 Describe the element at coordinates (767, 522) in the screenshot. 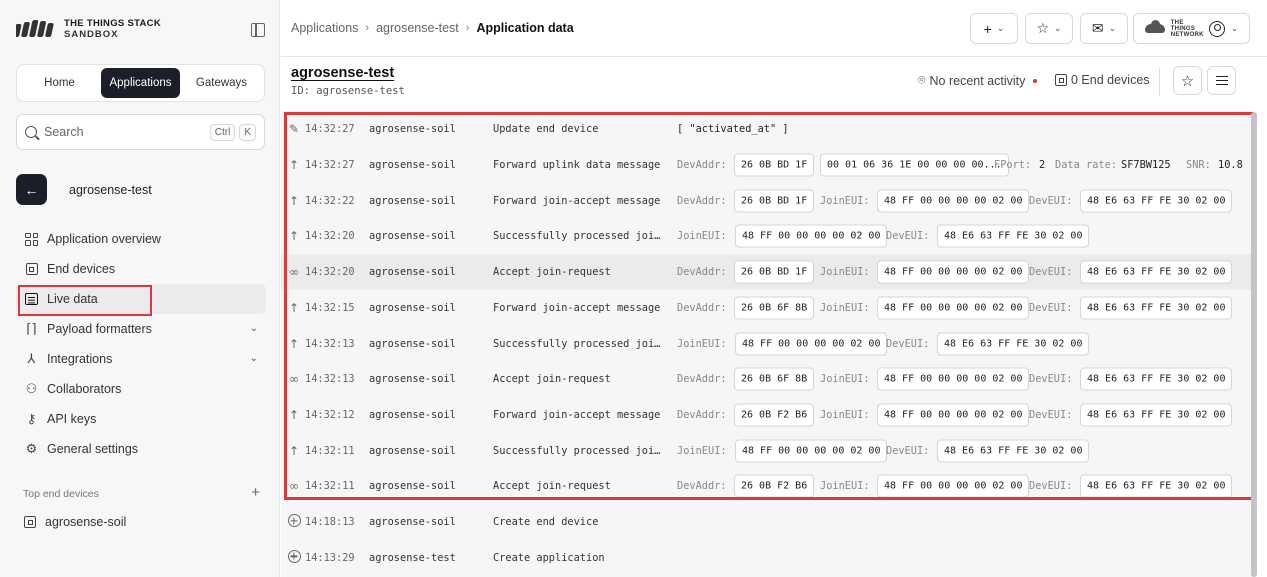

I see `event-row: 14:18:13 agrosense-soil Create end device` at that location.